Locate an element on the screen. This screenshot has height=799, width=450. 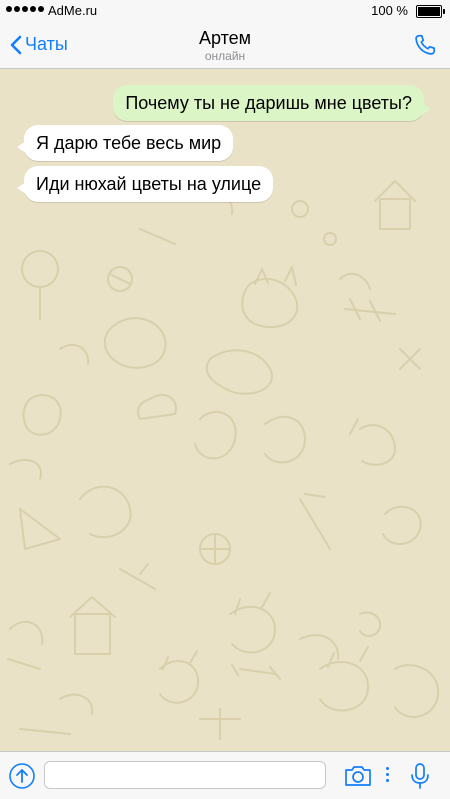
status-bar: AdMe.ru 100 % is located at coordinates (225, 11).